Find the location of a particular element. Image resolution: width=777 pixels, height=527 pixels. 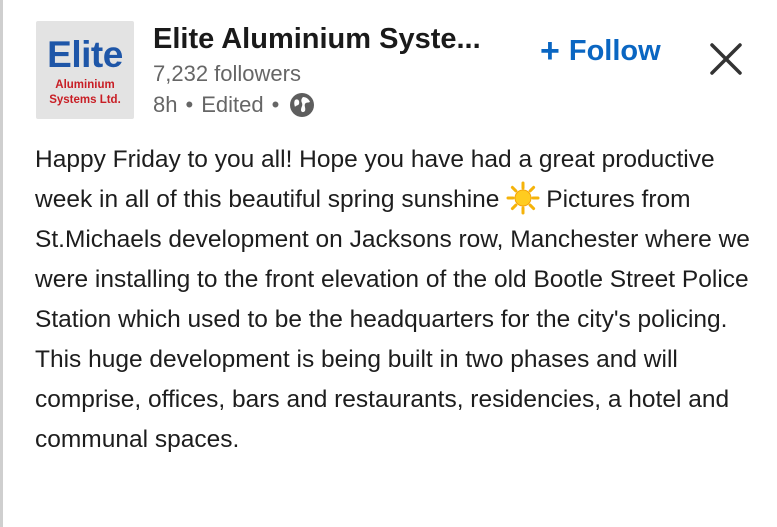

logo-line-2: Systems Ltd. is located at coordinates (85, 100).